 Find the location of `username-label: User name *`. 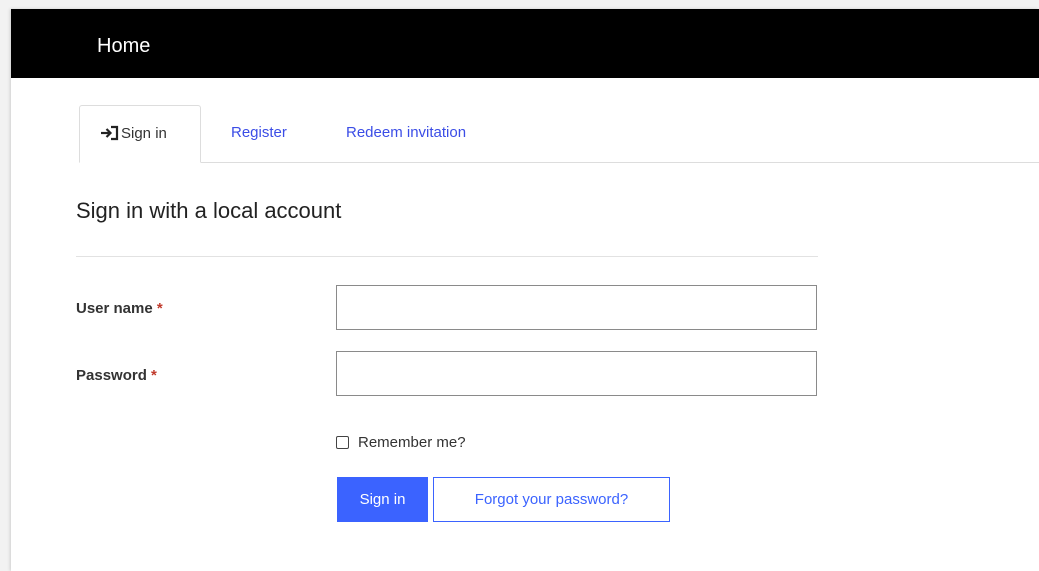

username-label: User name * is located at coordinates (119, 309).